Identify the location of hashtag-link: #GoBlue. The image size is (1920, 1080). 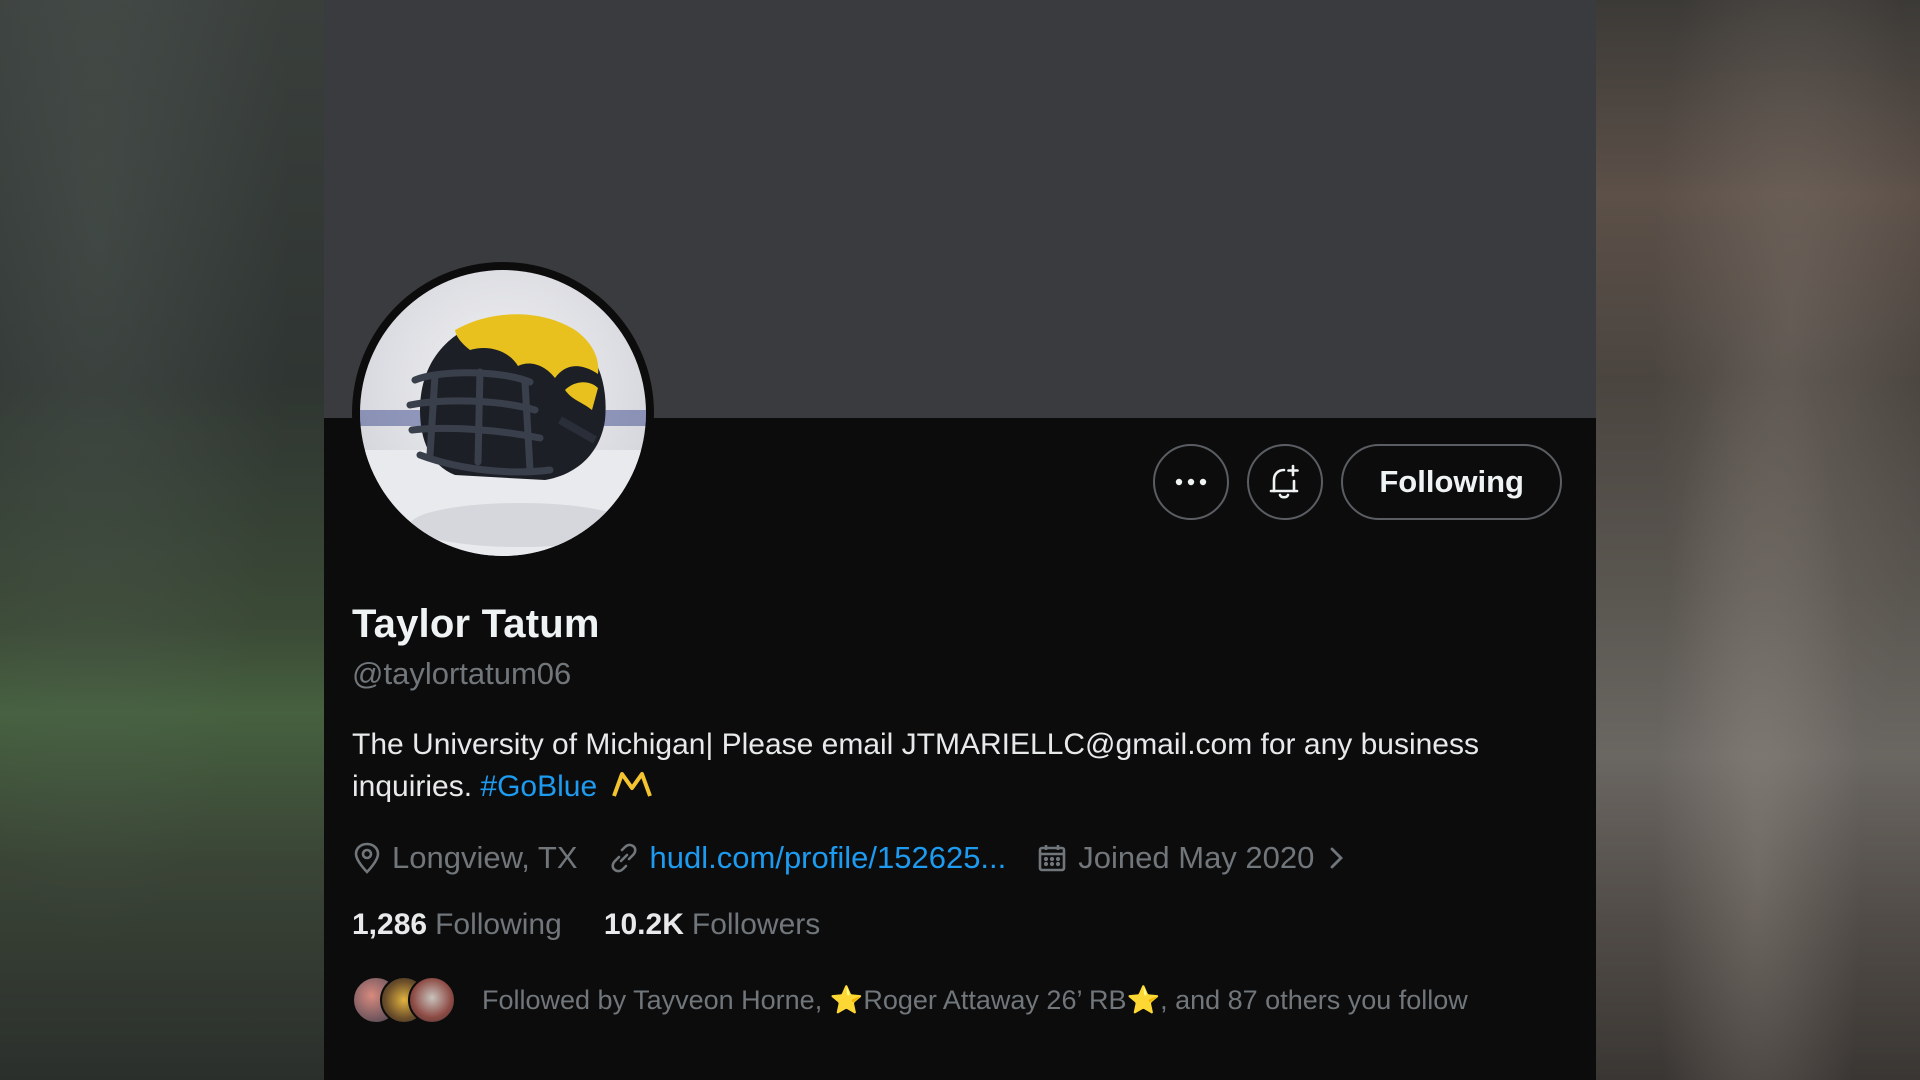
(538, 786).